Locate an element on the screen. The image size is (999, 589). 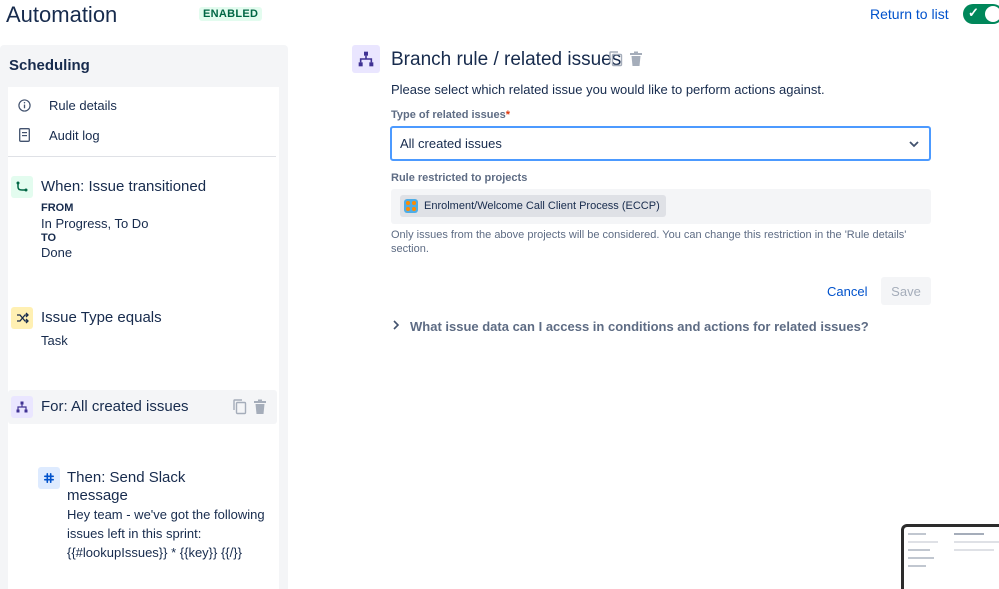
branch-node: For: All created issues is located at coordinates (142, 407).